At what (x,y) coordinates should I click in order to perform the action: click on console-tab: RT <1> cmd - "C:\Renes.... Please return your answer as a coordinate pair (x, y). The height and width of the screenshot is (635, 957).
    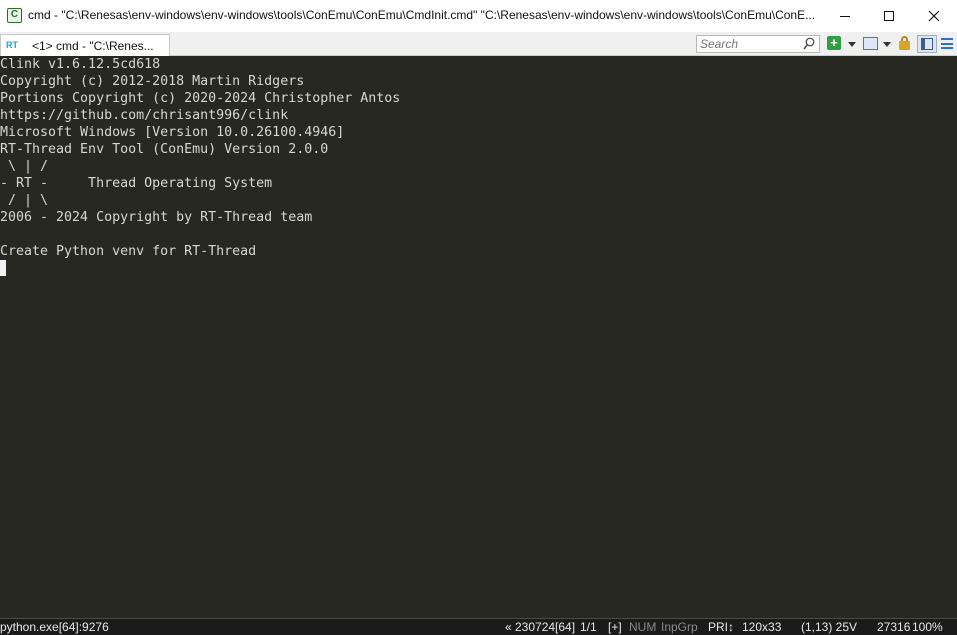
    Looking at the image, I should click on (85, 45).